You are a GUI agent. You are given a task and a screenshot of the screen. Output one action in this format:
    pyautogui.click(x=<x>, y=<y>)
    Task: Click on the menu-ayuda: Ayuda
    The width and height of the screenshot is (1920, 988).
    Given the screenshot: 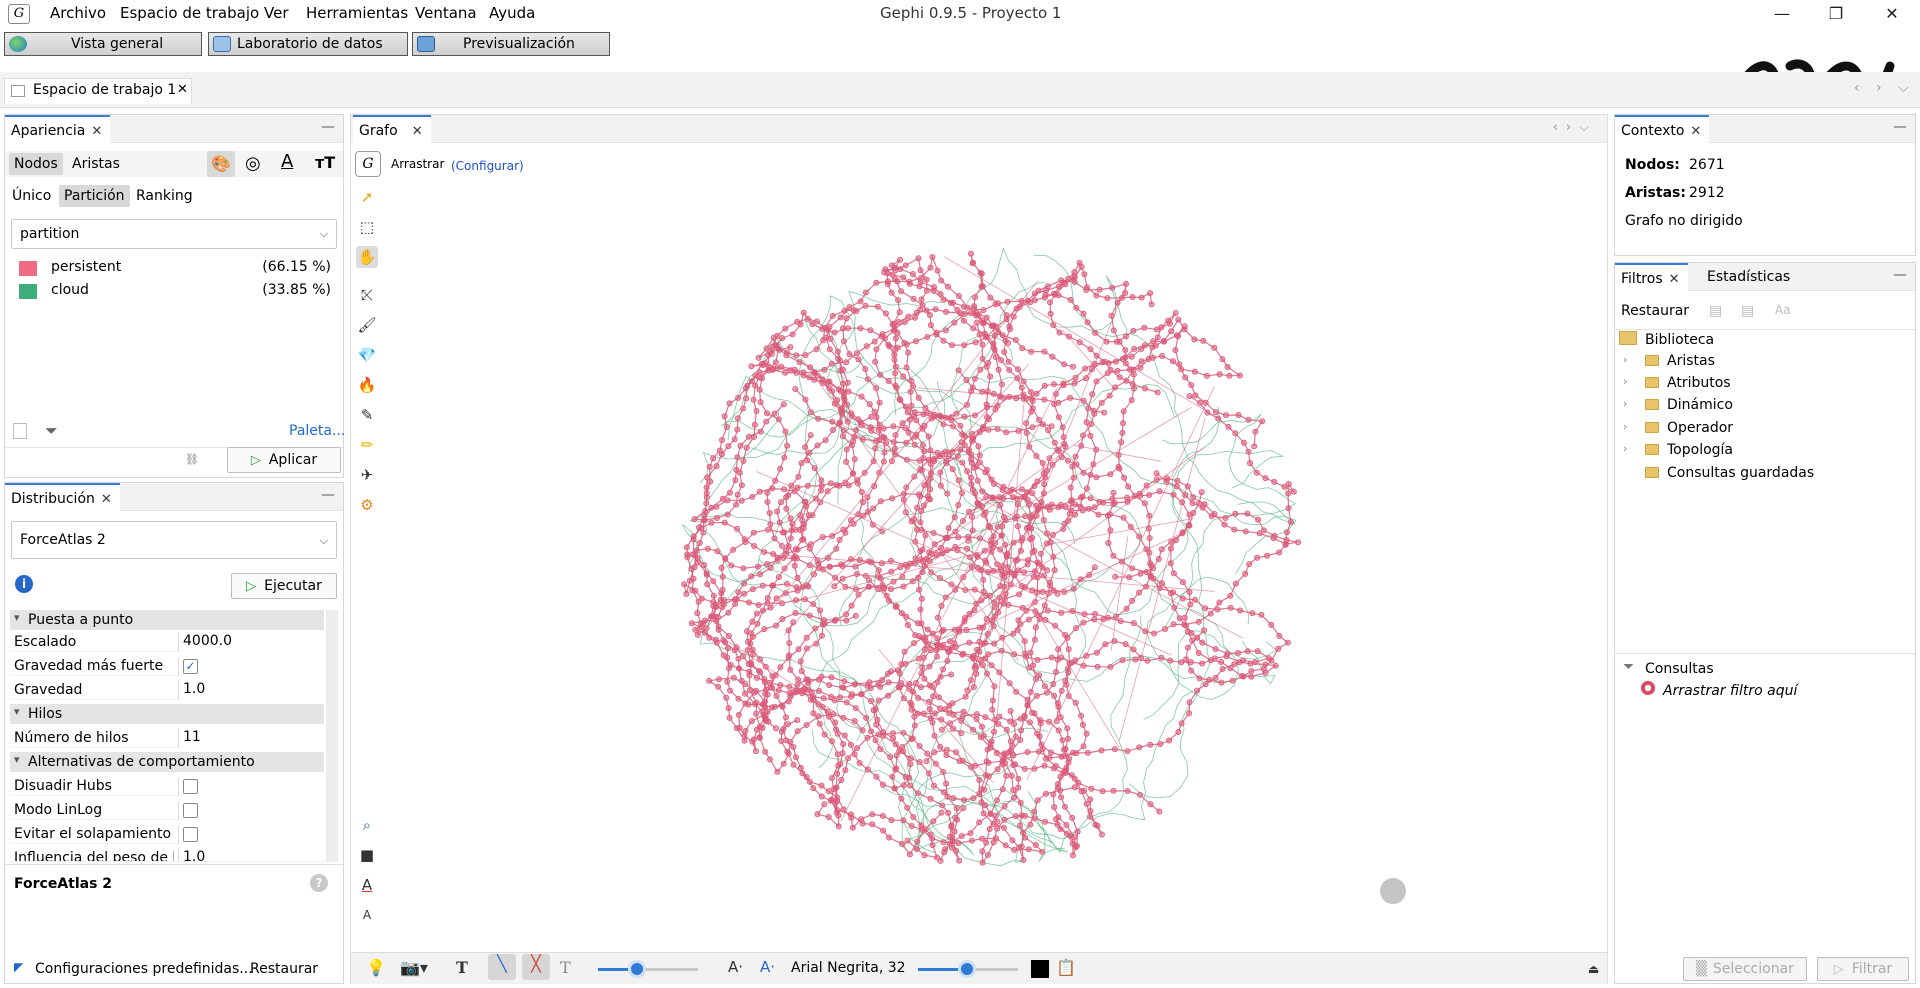 What is the action you would take?
    pyautogui.click(x=512, y=13)
    